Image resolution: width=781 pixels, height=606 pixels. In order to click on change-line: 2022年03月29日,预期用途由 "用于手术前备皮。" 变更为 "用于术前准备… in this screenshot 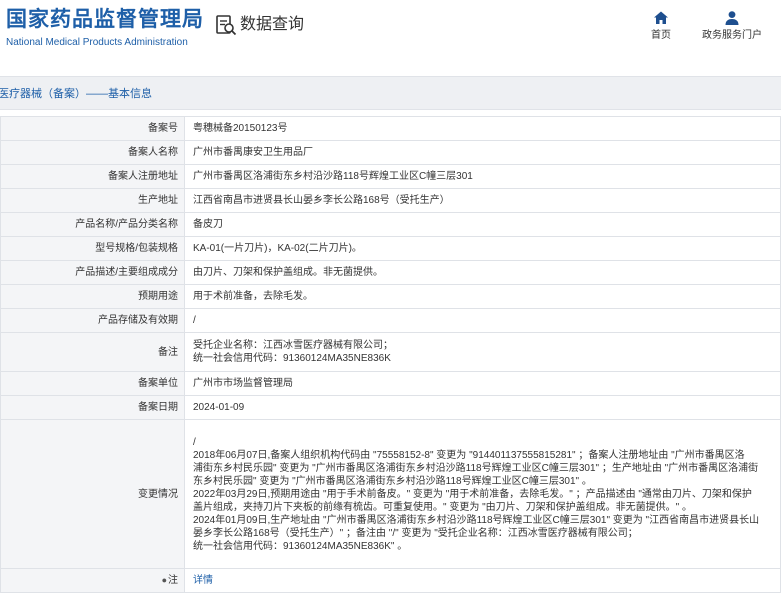, I will do `click(472, 494)`.